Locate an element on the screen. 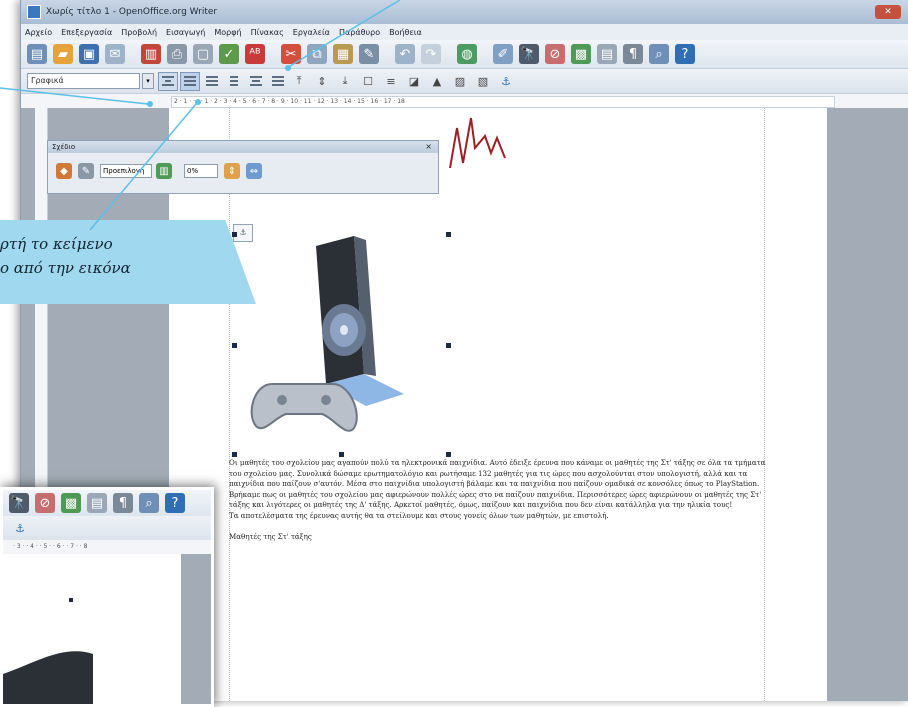 The height and width of the screenshot is (707, 908). menu-table: Πίνακας is located at coordinates (267, 32).